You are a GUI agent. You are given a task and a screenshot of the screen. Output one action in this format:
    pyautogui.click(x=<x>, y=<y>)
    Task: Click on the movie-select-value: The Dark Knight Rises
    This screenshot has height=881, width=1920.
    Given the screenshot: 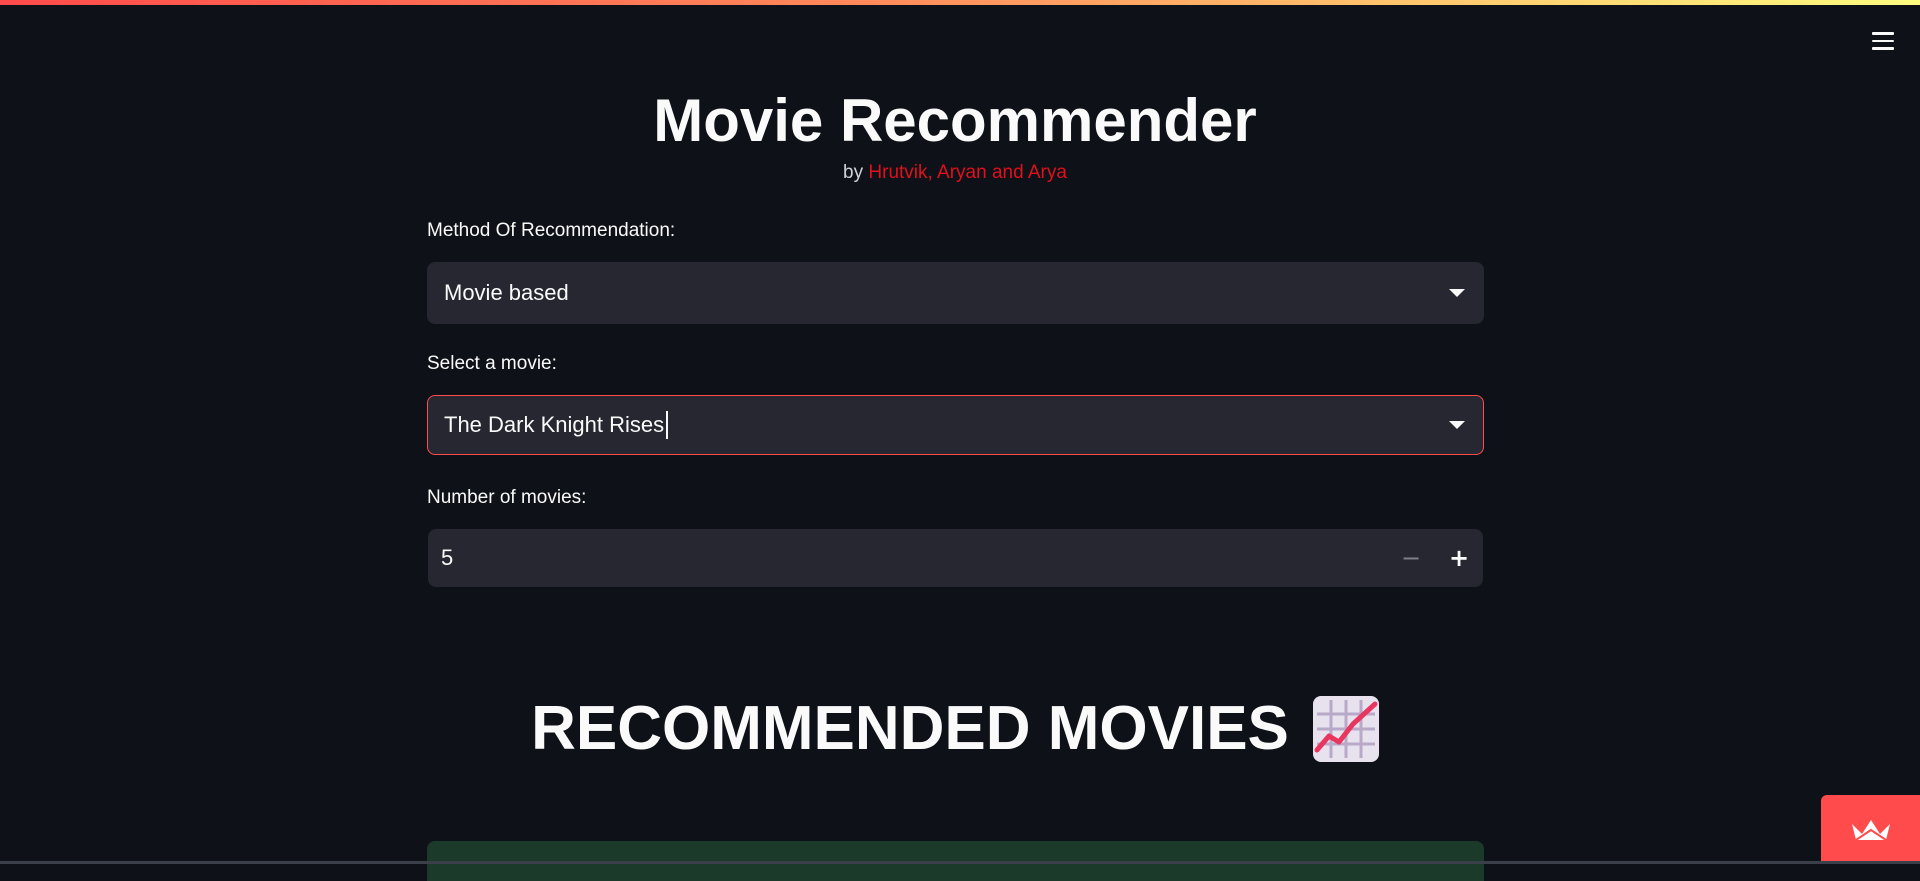 What is the action you would take?
    pyautogui.click(x=554, y=425)
    